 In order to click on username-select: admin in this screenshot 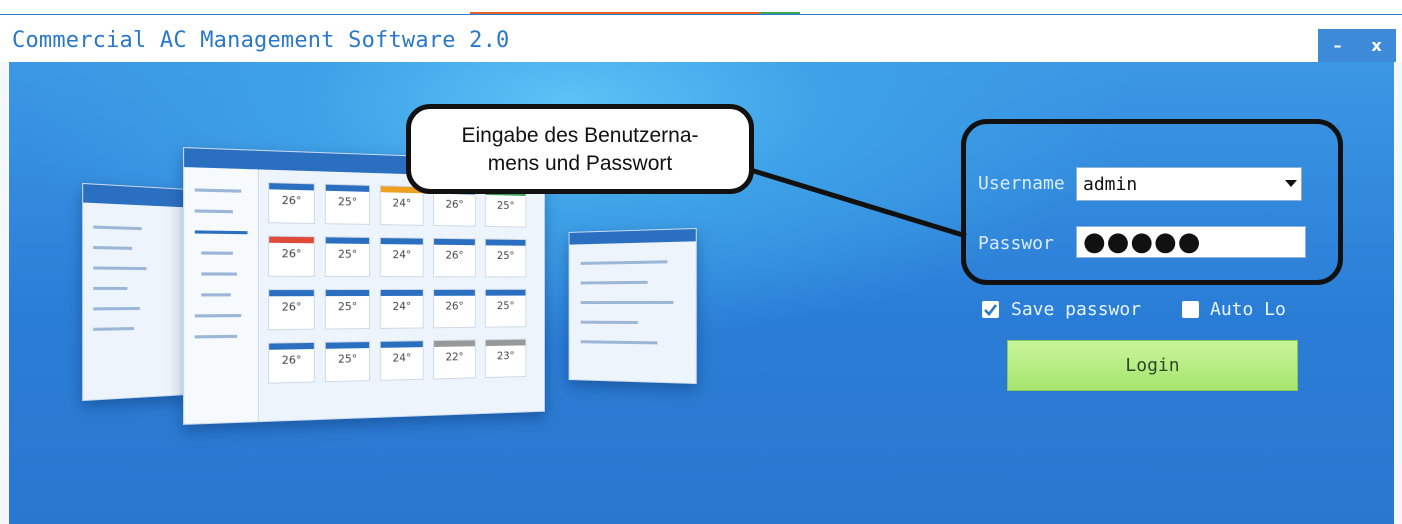, I will do `click(1189, 184)`.